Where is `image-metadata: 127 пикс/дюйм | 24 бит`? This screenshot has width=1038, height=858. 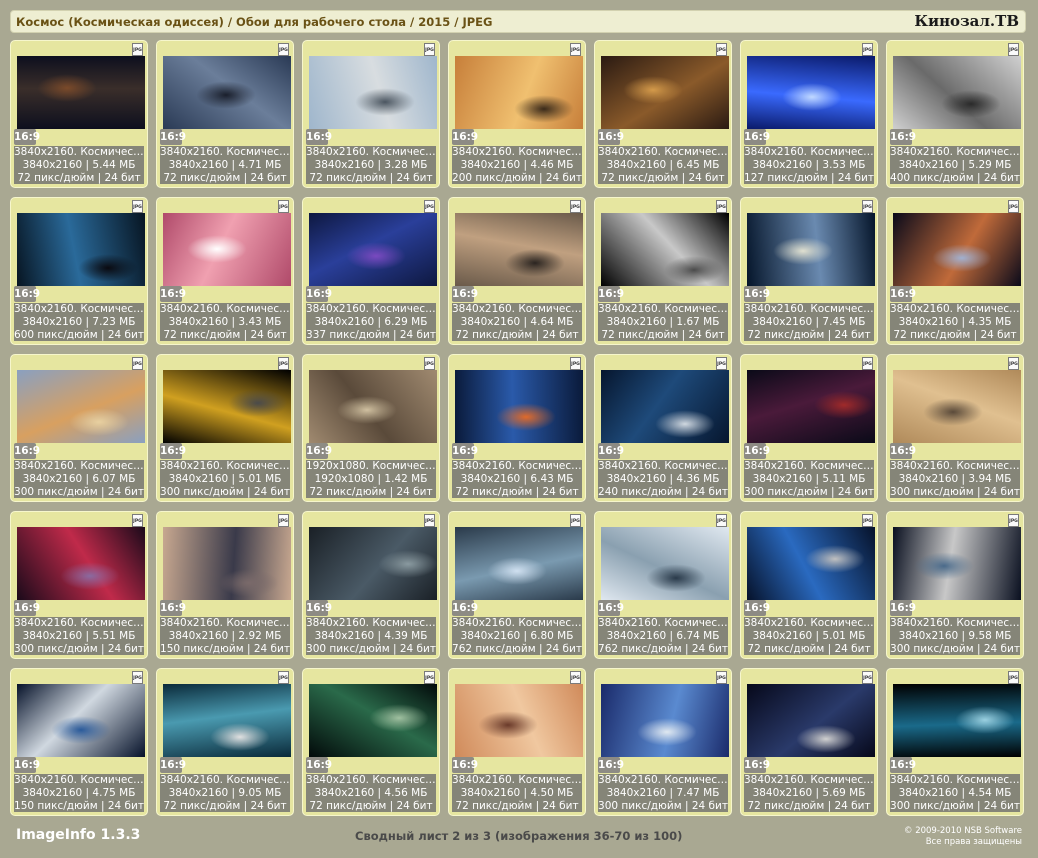 image-metadata: 127 пикс/дюйм | 24 бит is located at coordinates (809, 178).